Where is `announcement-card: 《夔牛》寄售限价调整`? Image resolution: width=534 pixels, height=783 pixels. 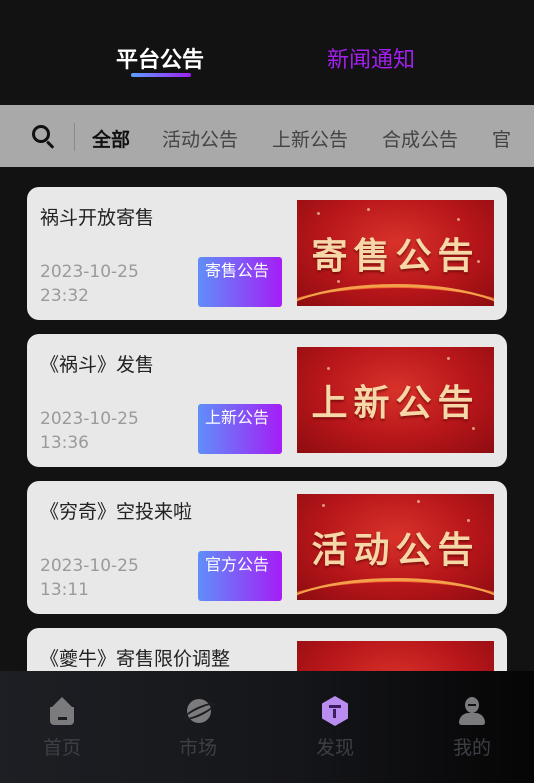 announcement-card: 《夔牛》寄售限价调整 is located at coordinates (267, 649).